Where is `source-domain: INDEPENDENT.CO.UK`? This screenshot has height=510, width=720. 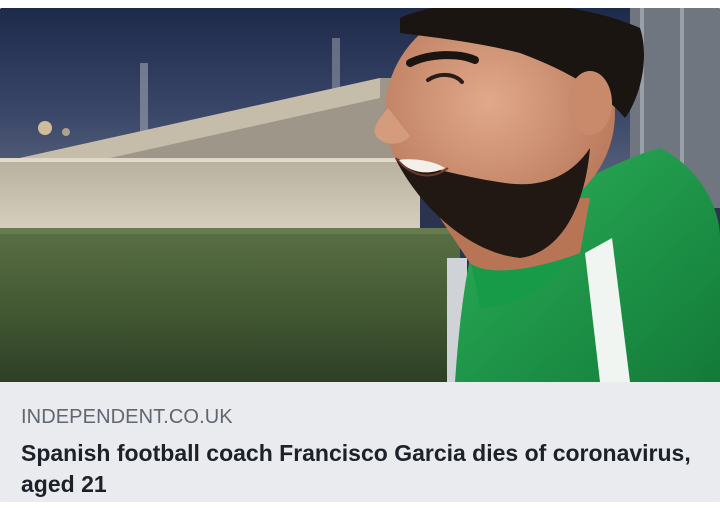
source-domain: INDEPENDENT.CO.UK is located at coordinates (127, 417).